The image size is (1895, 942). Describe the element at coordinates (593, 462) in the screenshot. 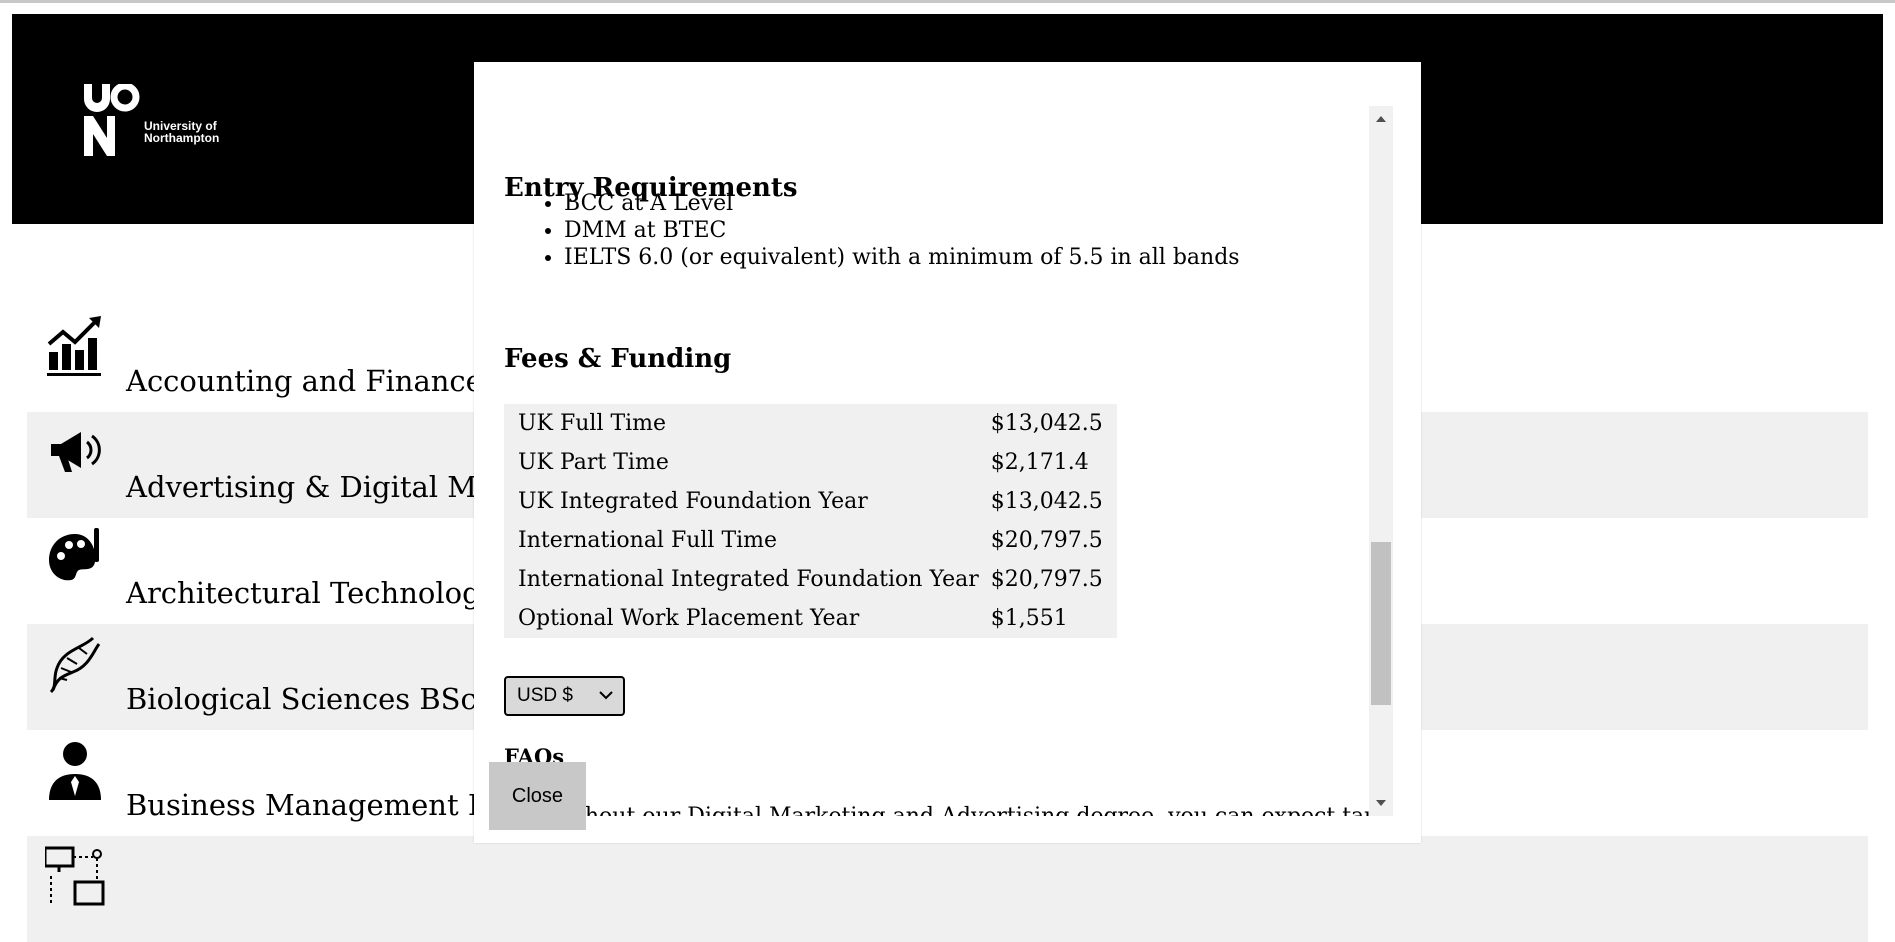

I see `fee-label: UK Part Time` at that location.